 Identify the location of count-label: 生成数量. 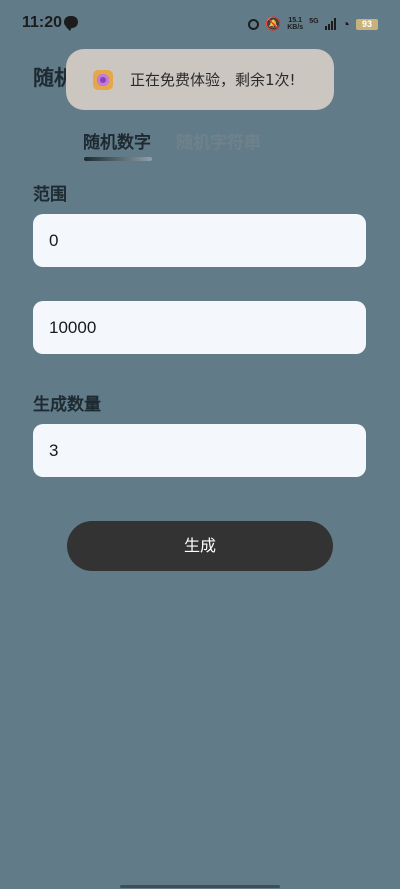
(67, 405).